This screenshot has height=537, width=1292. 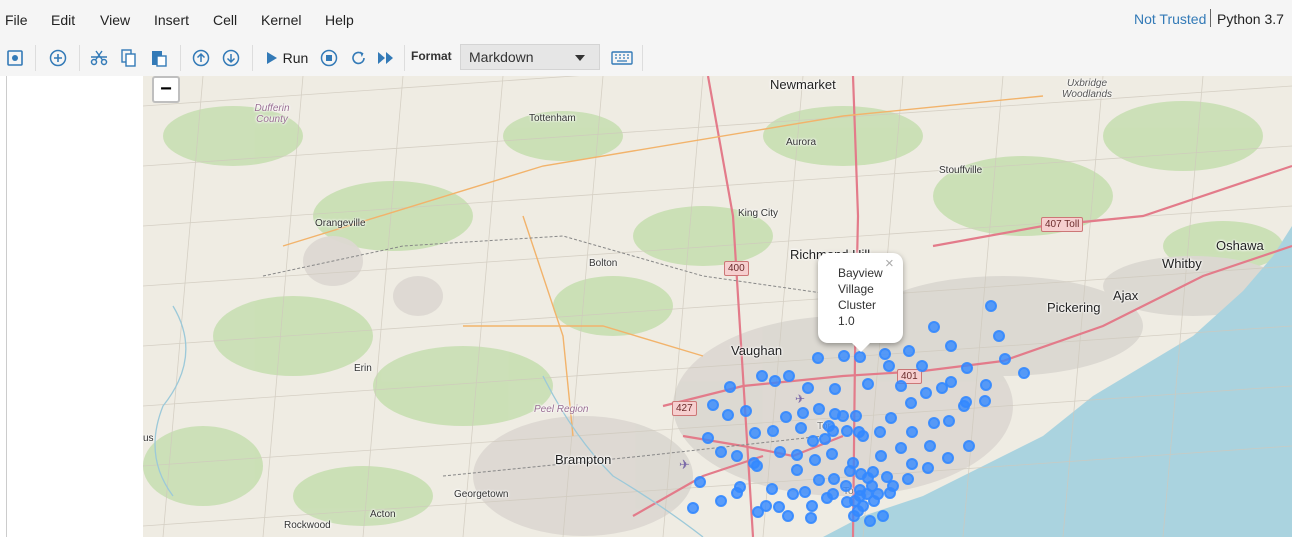 What do you see at coordinates (386, 58) in the screenshot?
I see `run-all-button` at bounding box center [386, 58].